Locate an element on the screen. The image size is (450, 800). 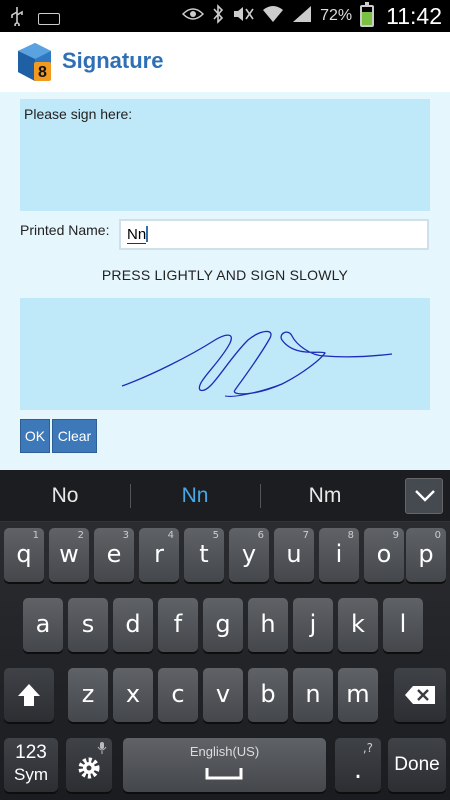
key-n: n is located at coordinates (313, 695).